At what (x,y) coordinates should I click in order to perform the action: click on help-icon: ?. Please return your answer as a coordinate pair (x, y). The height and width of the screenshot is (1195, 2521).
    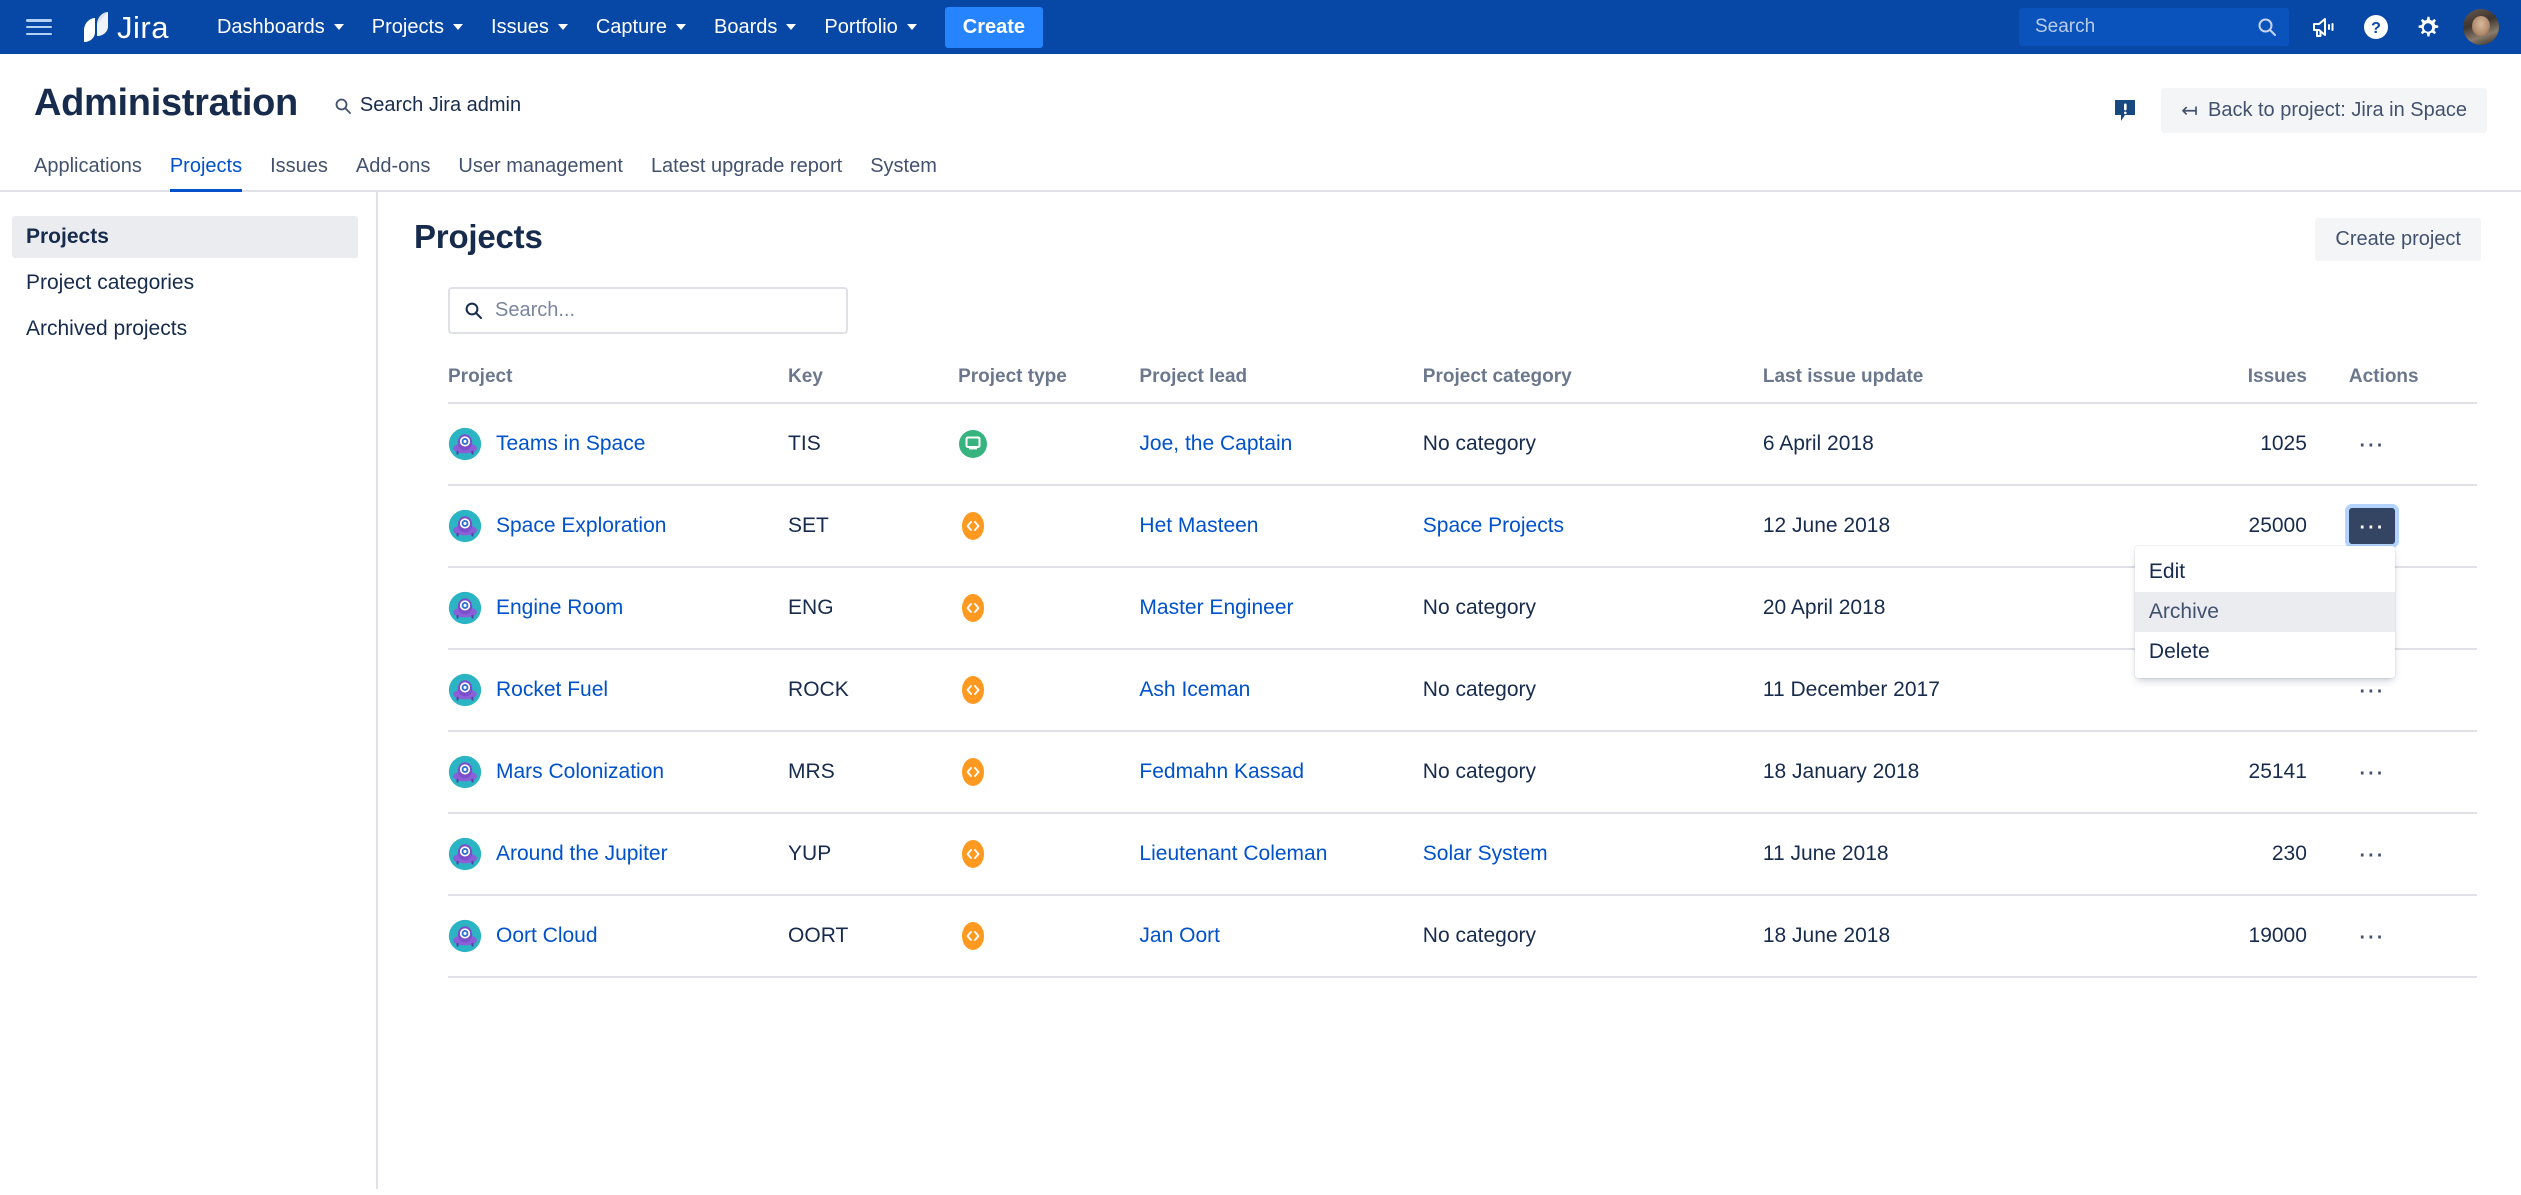
    Looking at the image, I should click on (2376, 27).